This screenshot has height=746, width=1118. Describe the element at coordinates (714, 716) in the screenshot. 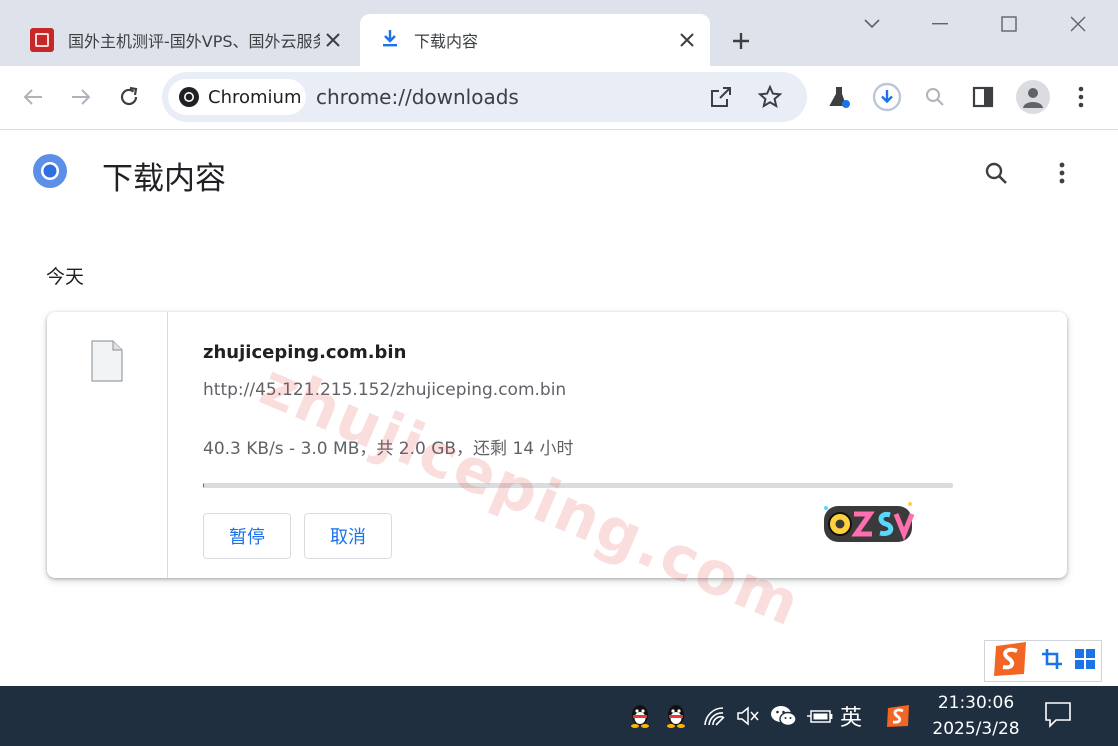

I see `network-wifi-icon` at that location.